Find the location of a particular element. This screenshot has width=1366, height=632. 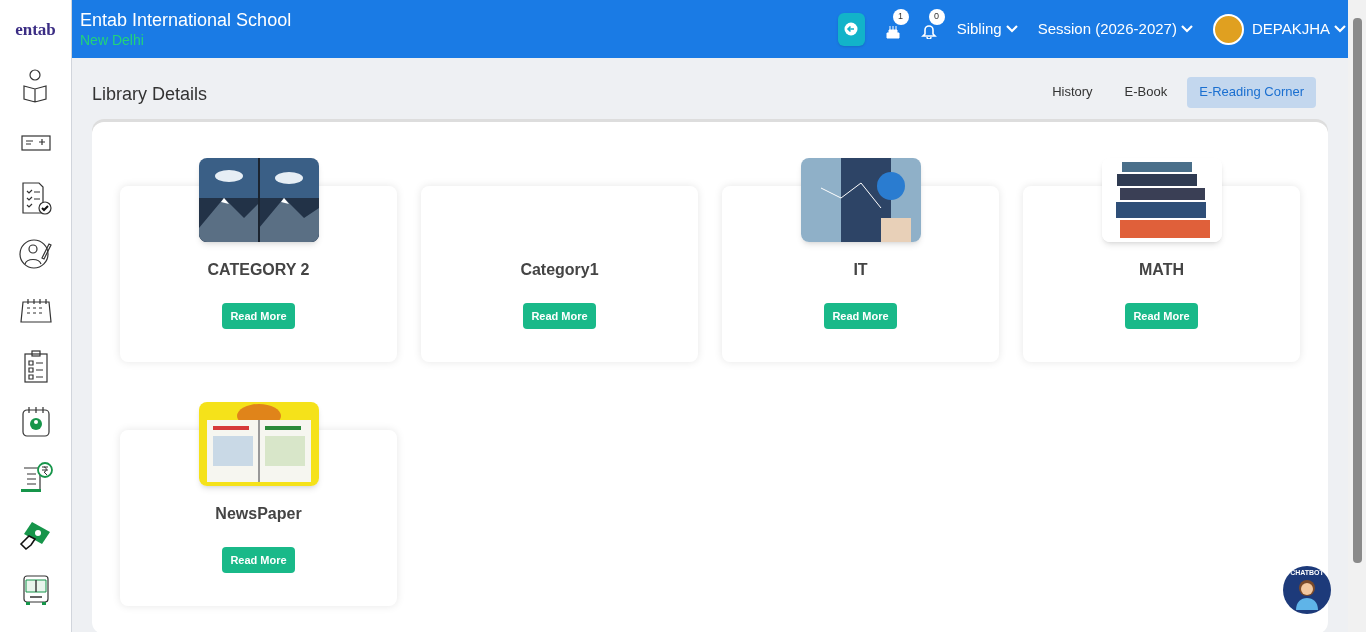

assistant-figure-icon is located at coordinates (1307, 594).